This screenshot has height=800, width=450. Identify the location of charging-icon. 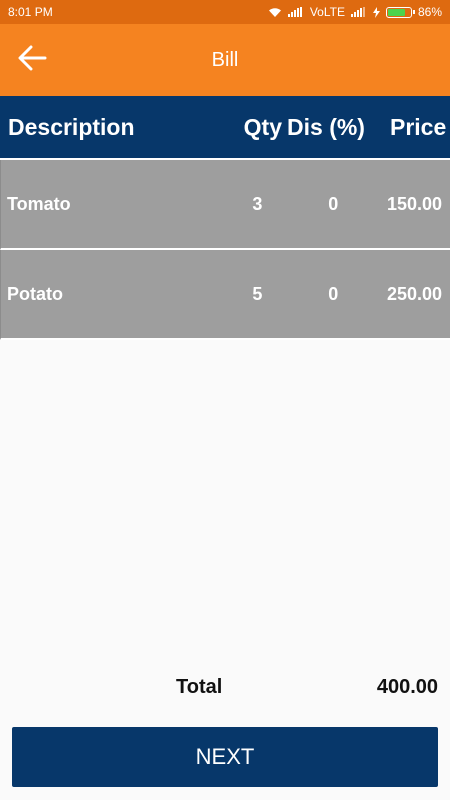
(376, 12).